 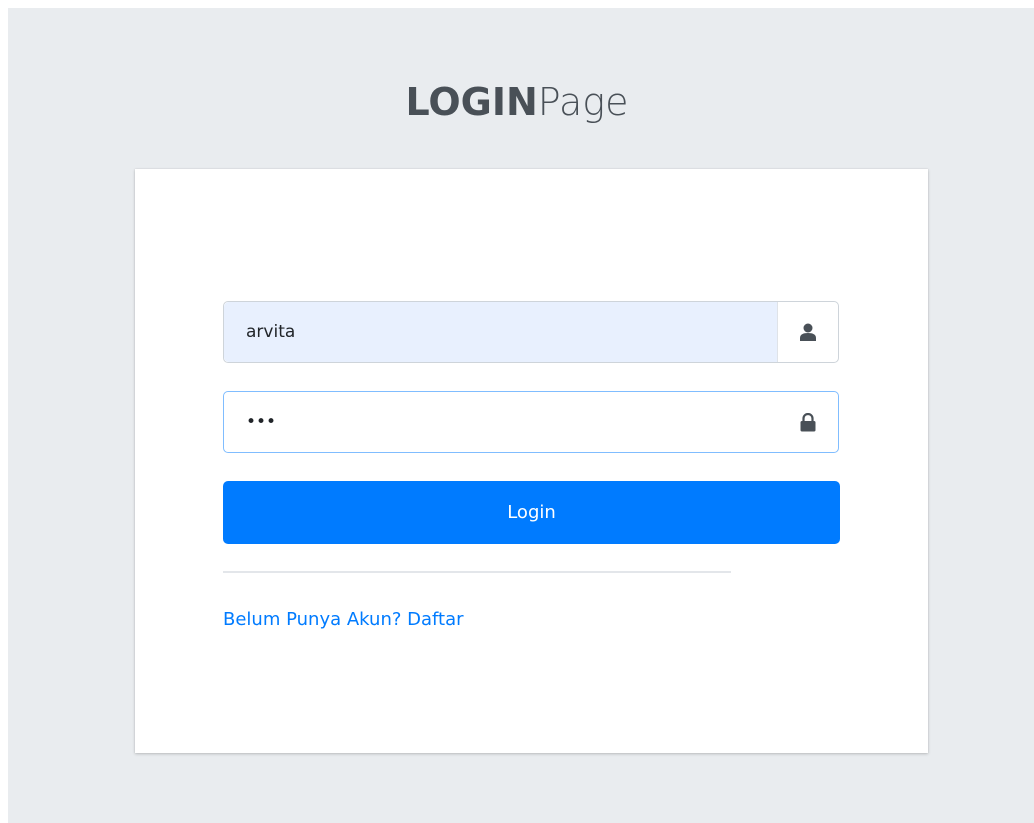 I want to click on logo-bold-text: LOGIN, so click(x=471, y=102).